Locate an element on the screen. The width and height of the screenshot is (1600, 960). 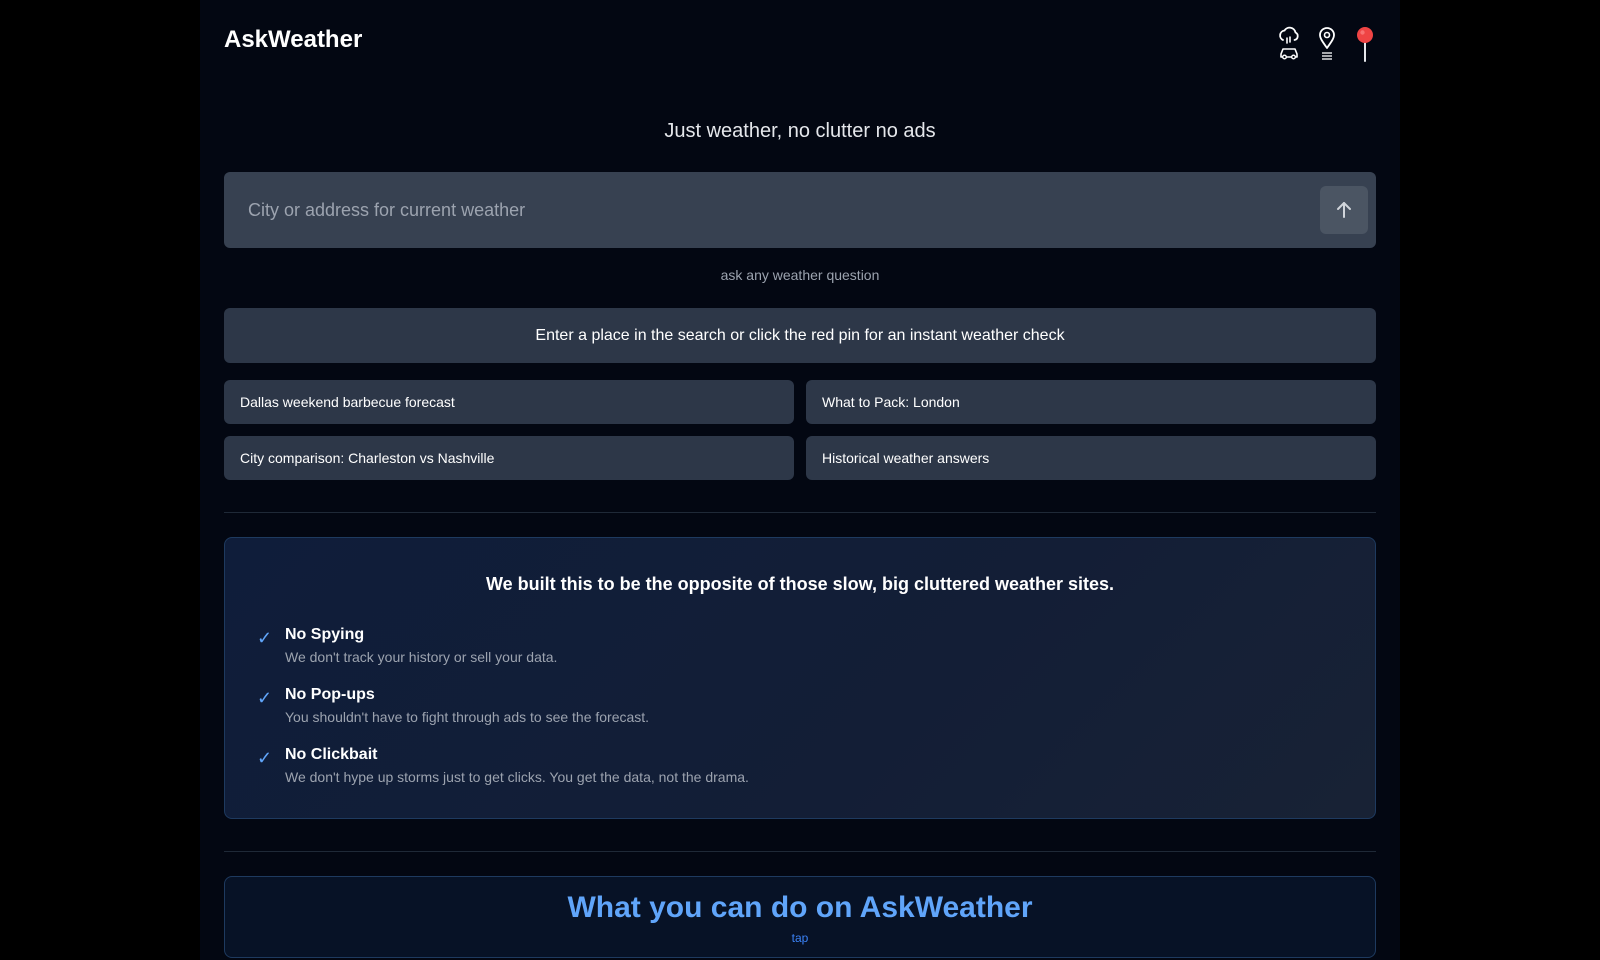
feature-title: No Pop-ups is located at coordinates (330, 694).